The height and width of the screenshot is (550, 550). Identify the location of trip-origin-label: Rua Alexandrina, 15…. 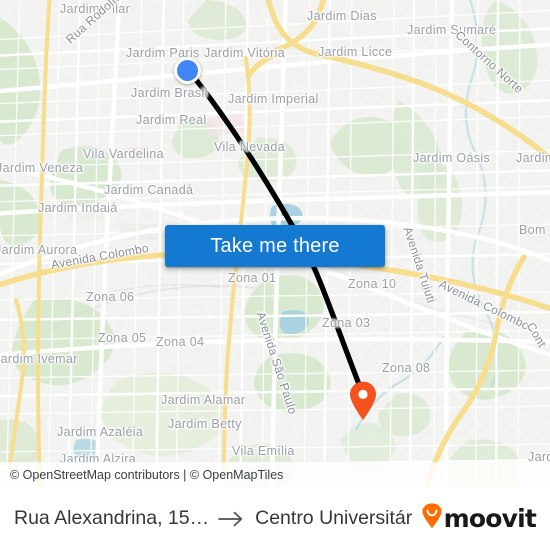
(112, 518).